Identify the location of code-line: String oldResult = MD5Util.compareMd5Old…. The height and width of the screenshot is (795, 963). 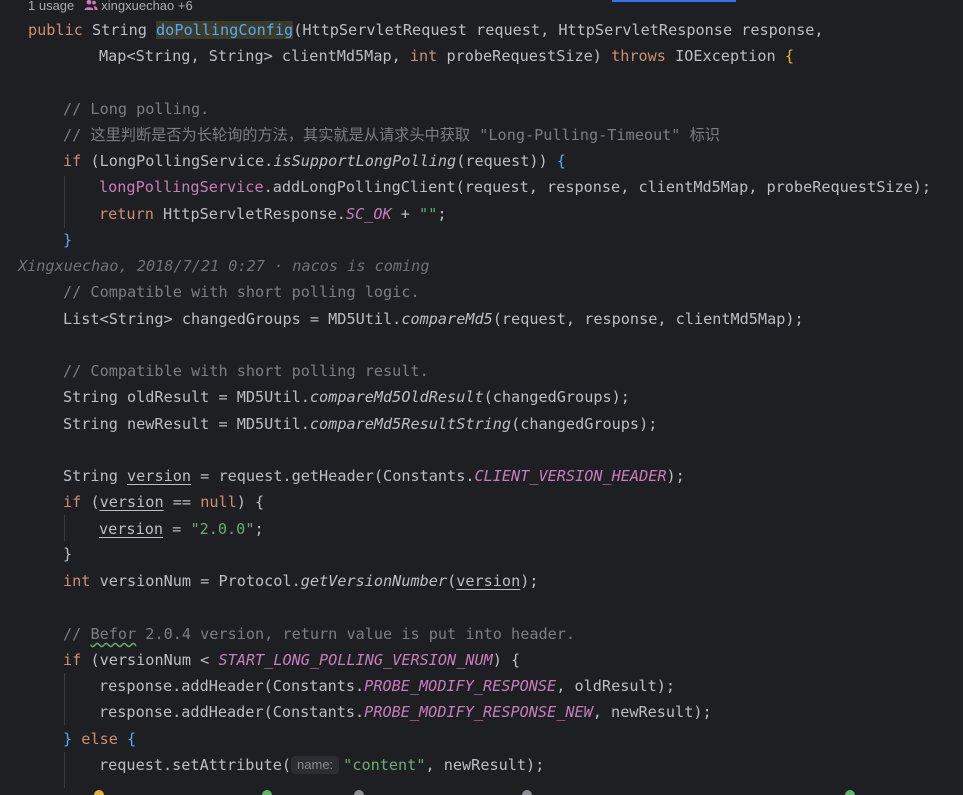
(346, 397).